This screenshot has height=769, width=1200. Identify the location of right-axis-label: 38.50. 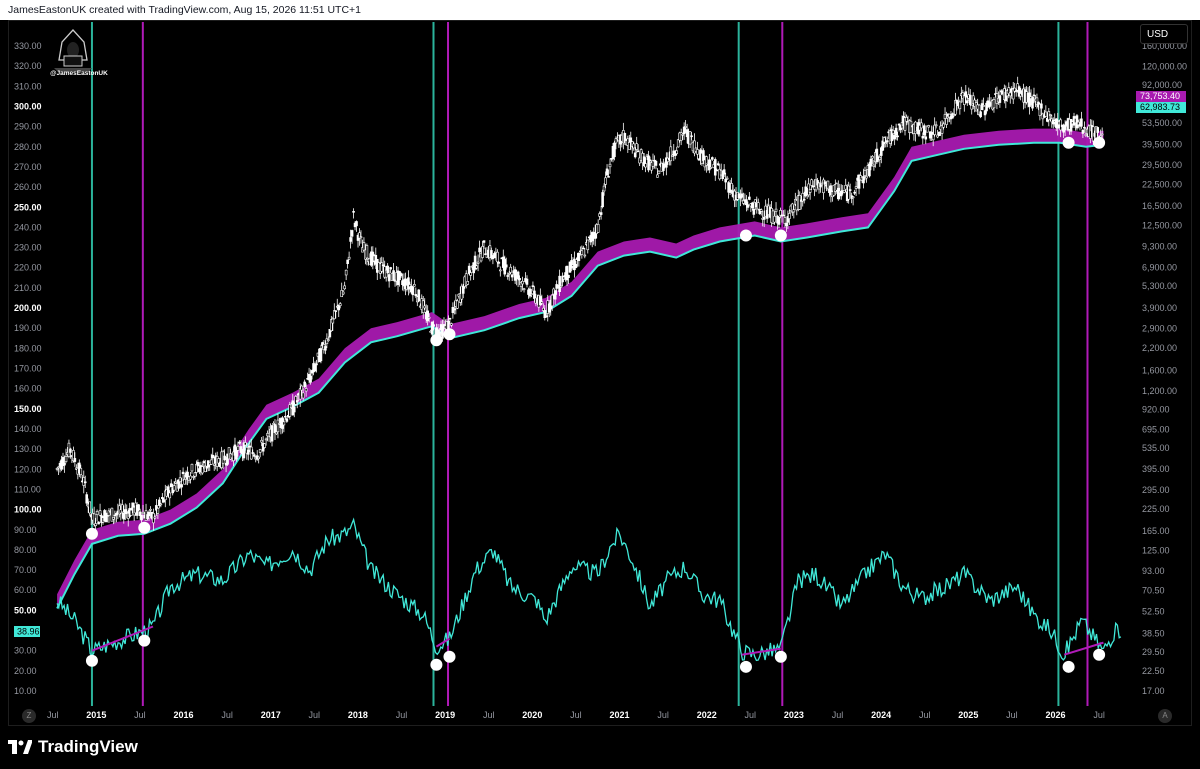
(1153, 633).